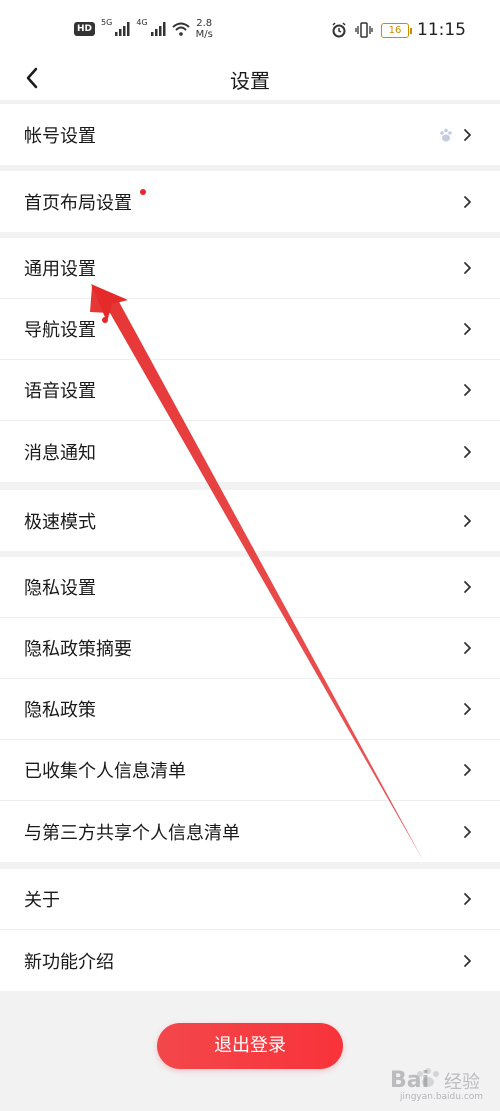 The width and height of the screenshot is (500, 1111). I want to click on settings-row: 导航设置, so click(250, 329).